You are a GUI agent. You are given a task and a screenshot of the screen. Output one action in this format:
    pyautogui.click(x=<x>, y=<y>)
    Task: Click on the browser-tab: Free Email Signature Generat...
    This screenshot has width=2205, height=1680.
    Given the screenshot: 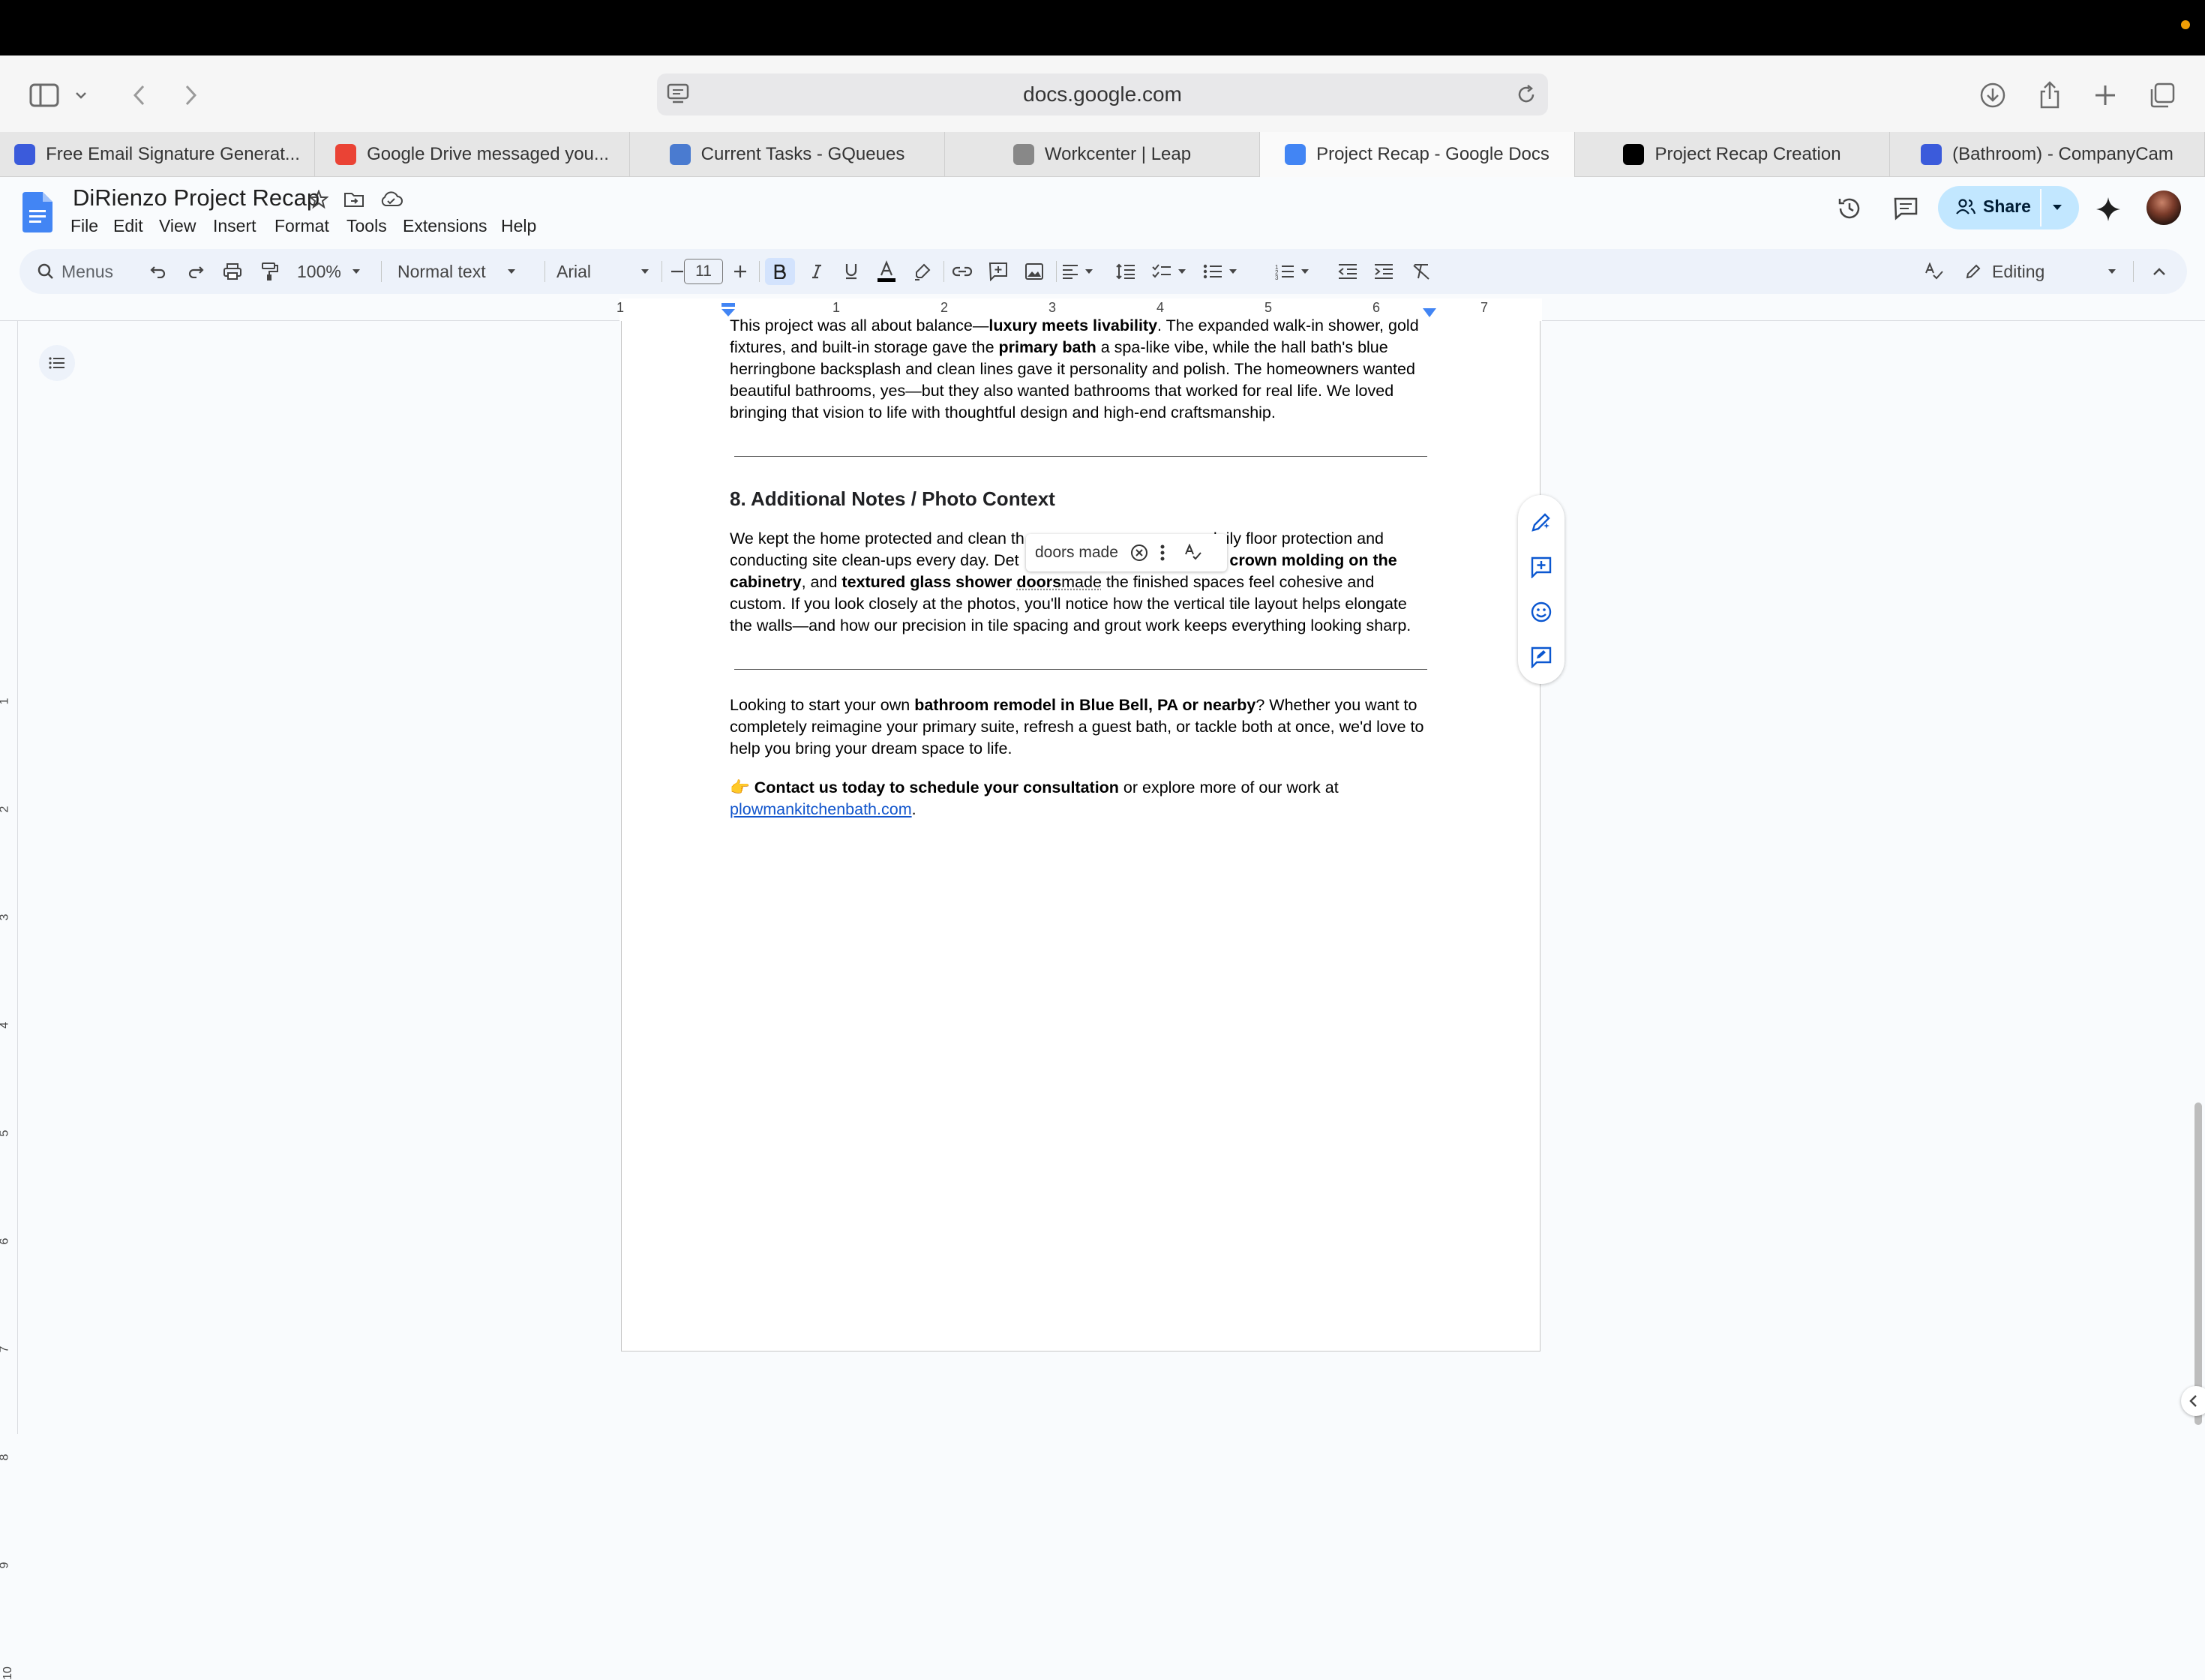 What is the action you would take?
    pyautogui.click(x=157, y=154)
    